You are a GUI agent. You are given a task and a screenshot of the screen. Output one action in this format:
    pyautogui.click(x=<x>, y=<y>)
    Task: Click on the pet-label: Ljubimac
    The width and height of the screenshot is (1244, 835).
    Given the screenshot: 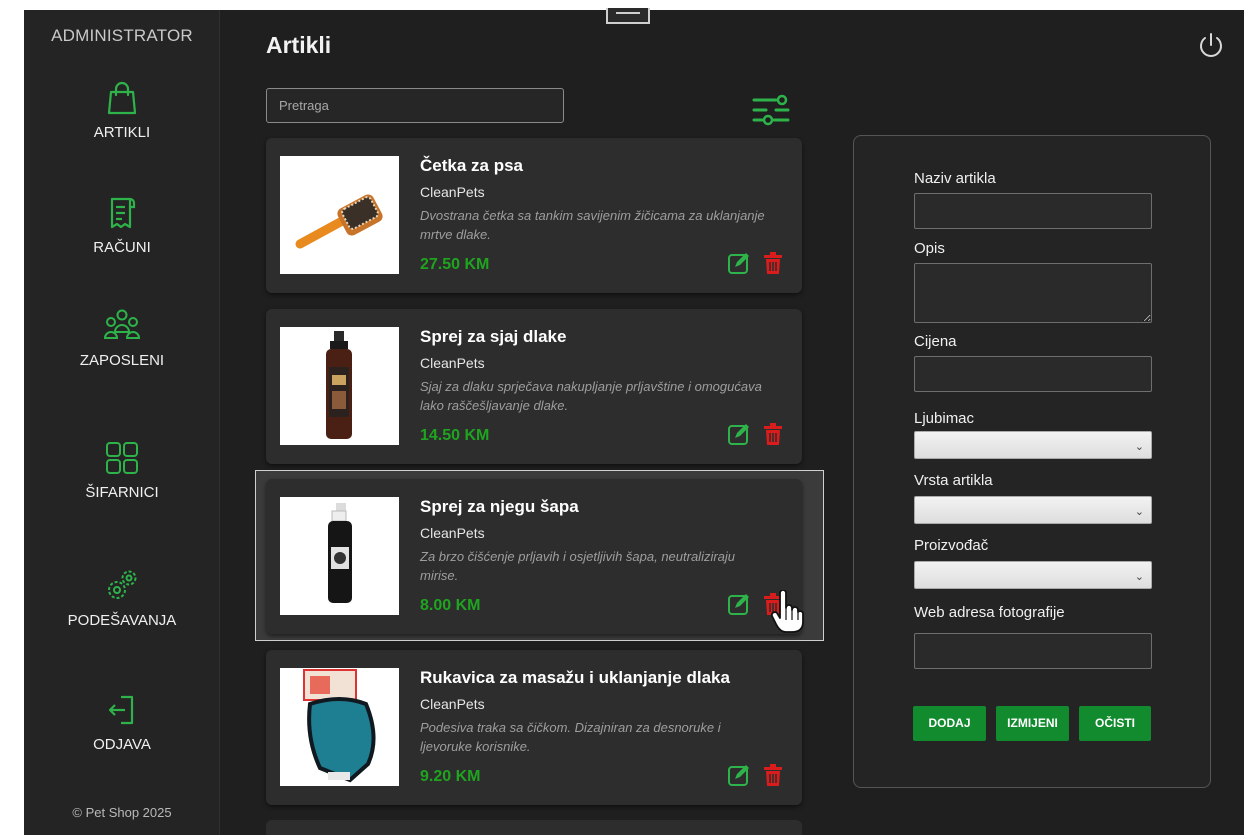 What is the action you would take?
    pyautogui.click(x=944, y=418)
    